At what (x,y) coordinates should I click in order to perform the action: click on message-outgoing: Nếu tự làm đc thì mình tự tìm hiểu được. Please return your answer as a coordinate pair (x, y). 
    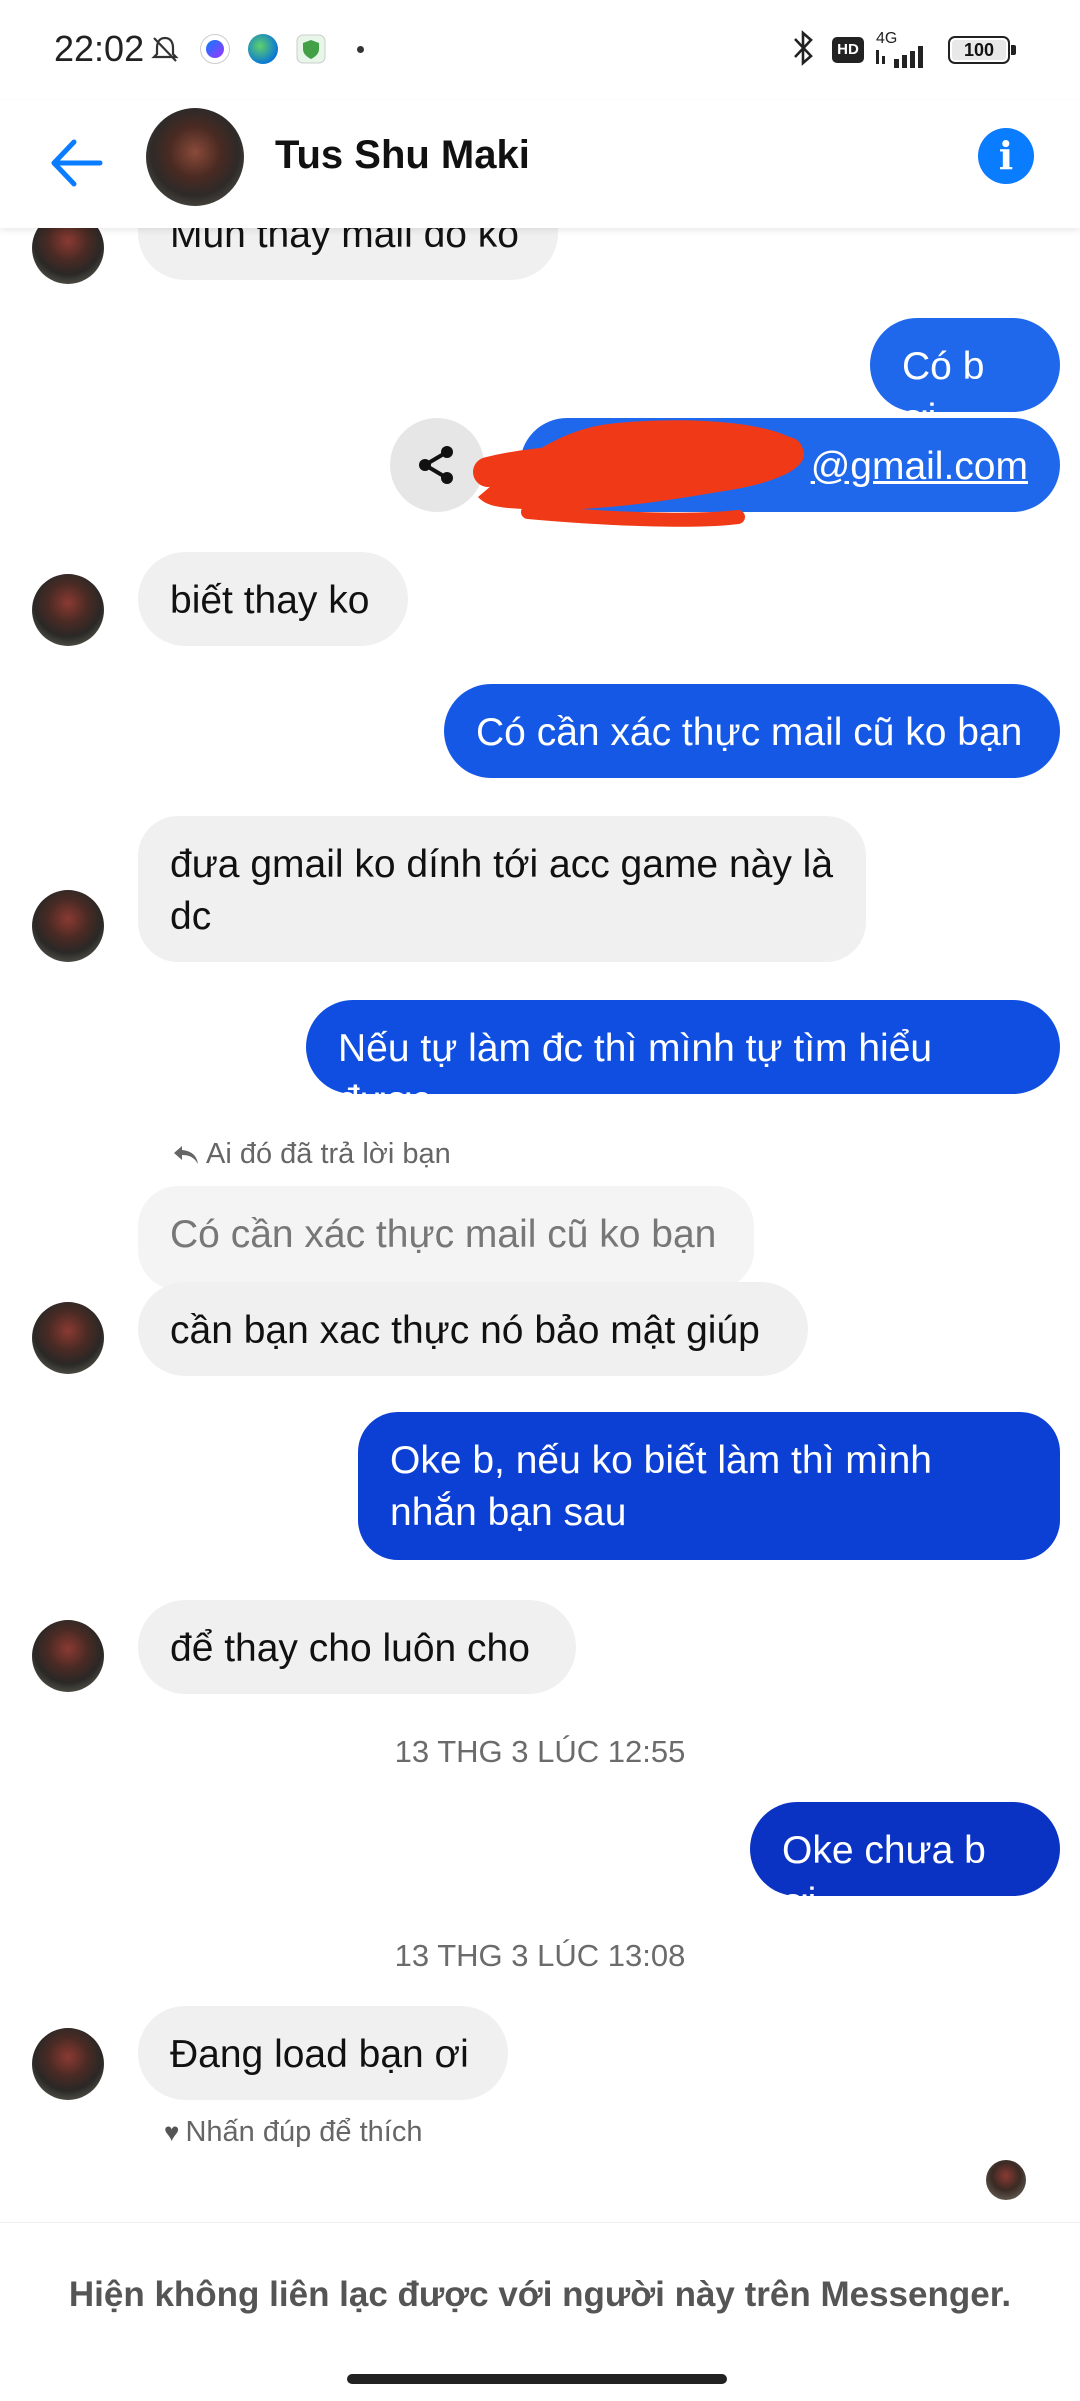
    Looking at the image, I should click on (683, 1061).